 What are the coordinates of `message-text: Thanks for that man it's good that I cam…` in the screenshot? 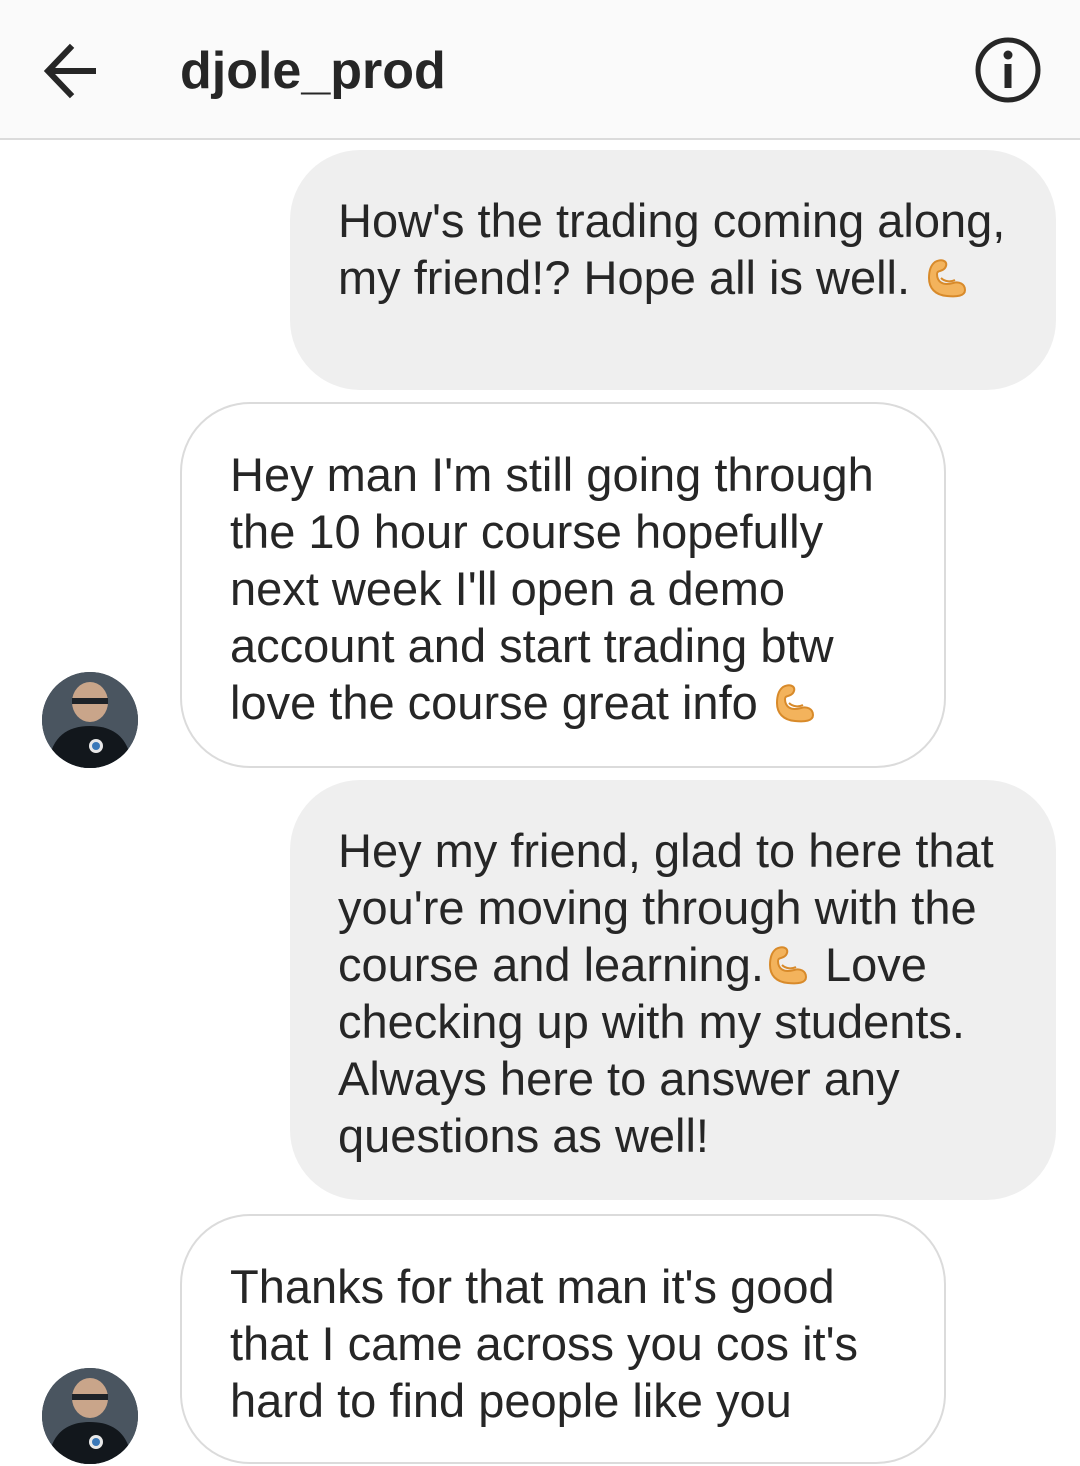 It's located at (544, 1343).